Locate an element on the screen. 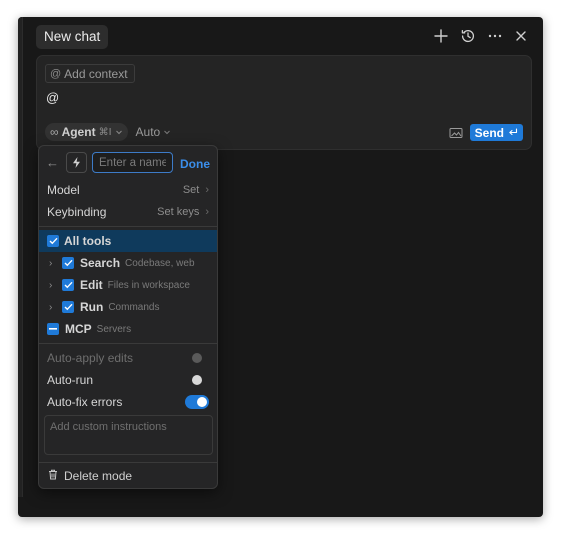 The image size is (561, 534). chat-header: New chat is located at coordinates (280, 36).